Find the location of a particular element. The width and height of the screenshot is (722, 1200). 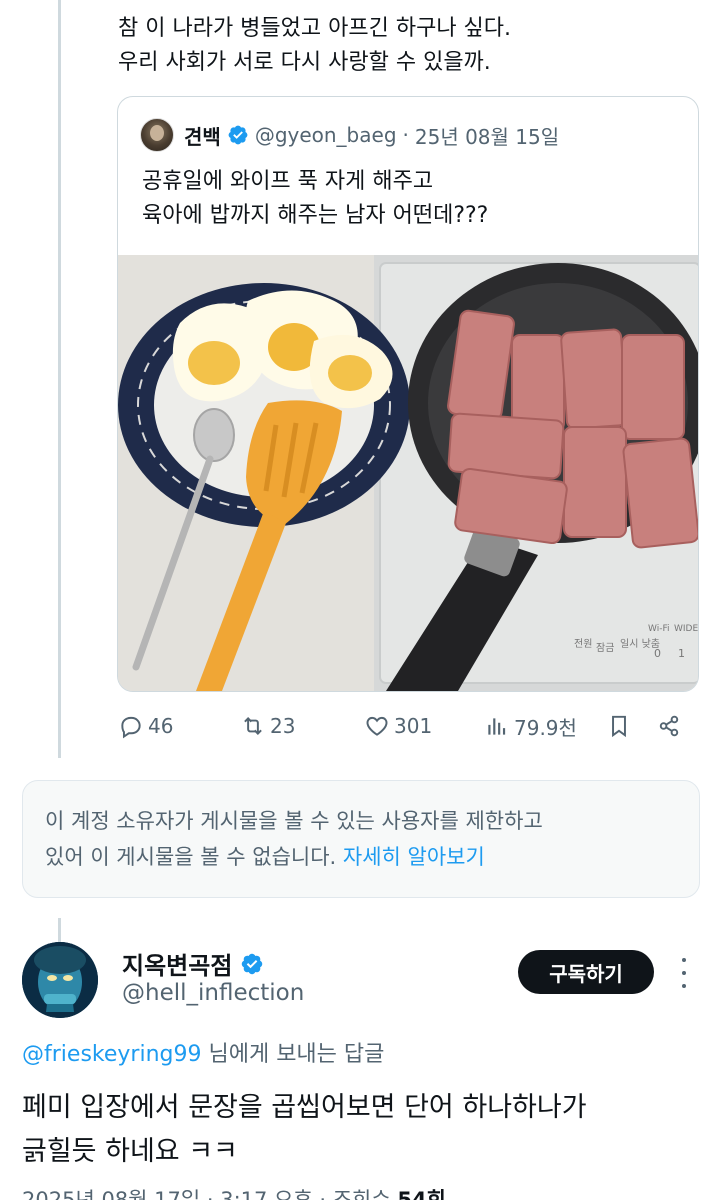

views-count: 79.9천 is located at coordinates (545, 727).